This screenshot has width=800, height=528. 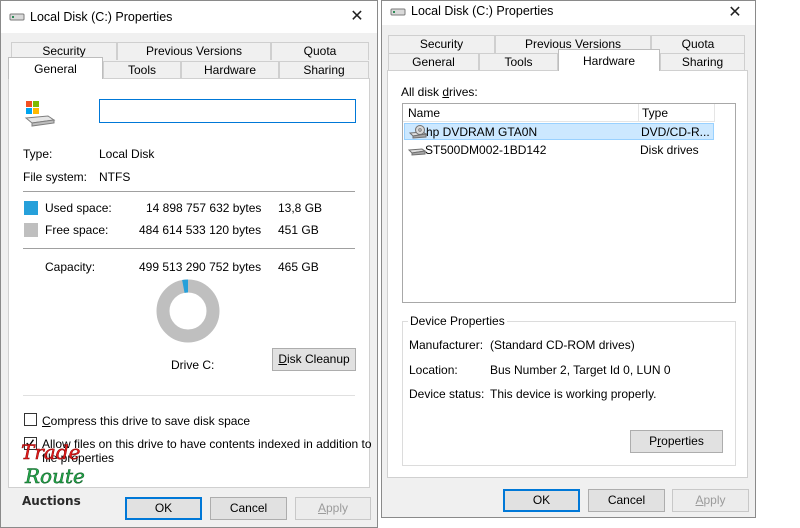 I want to click on free-space-bytes: 484 614 533 120 bytes, so click(x=200, y=230).